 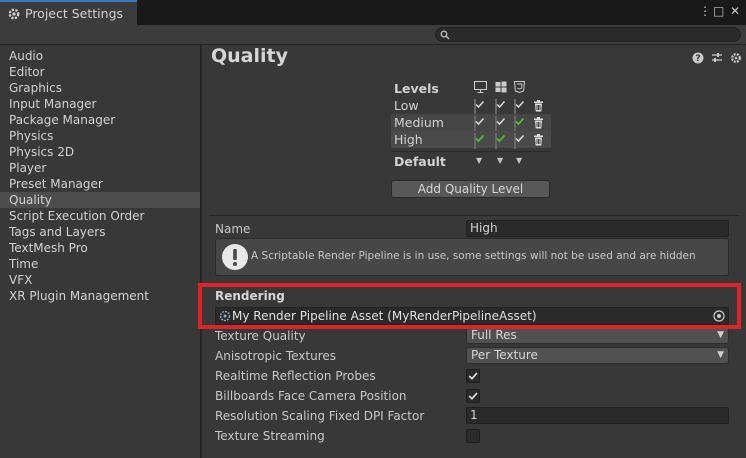 I want to click on sidebar-item-xr-plugin-management: XR Plugin Management, so click(x=100, y=296).